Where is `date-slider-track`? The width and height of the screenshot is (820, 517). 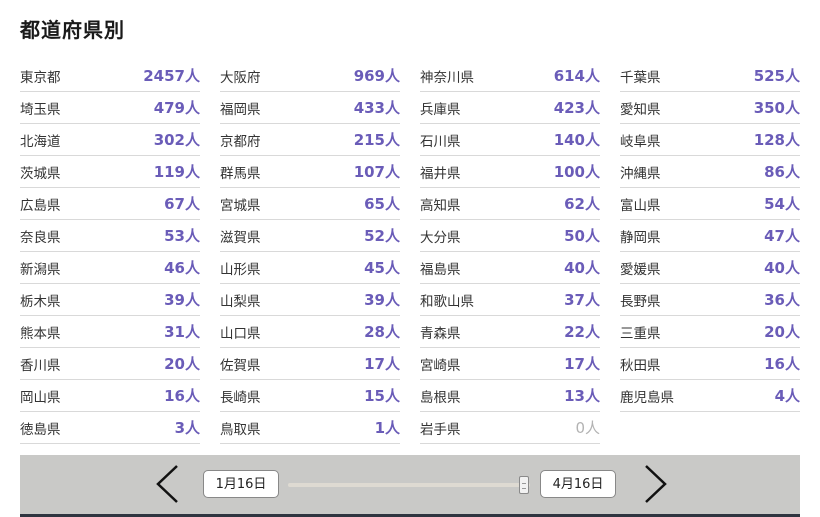 date-slider-track is located at coordinates (409, 485).